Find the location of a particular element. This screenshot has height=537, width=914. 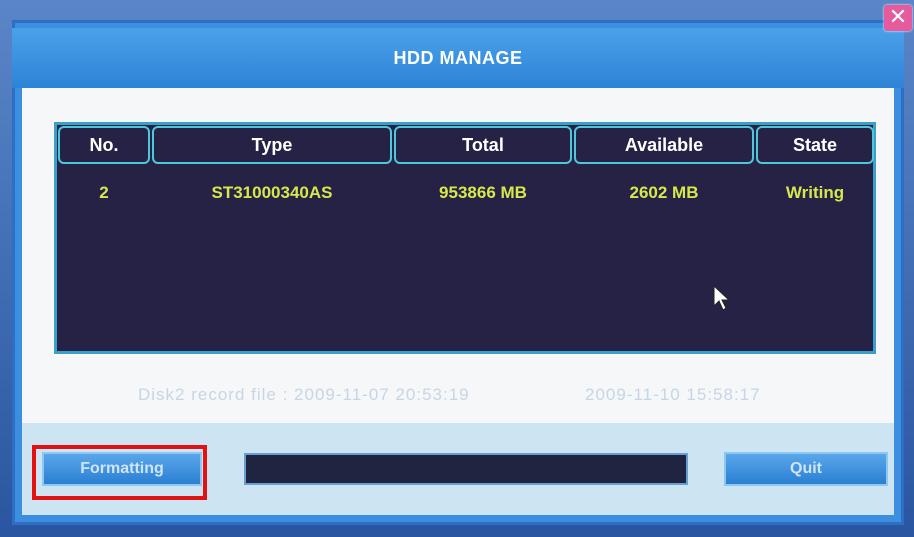

highlight-box is located at coordinates (119, 472).